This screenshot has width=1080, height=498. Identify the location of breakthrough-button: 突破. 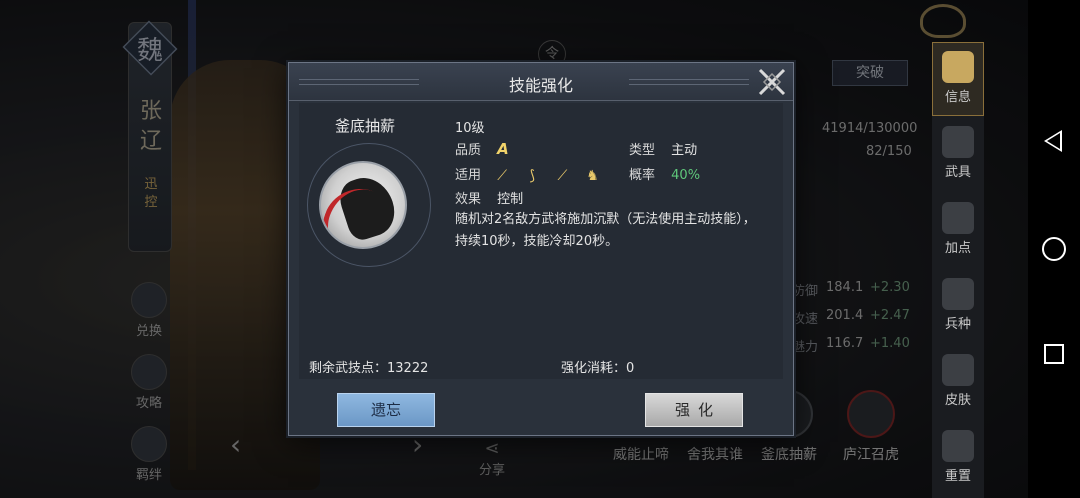
(870, 73).